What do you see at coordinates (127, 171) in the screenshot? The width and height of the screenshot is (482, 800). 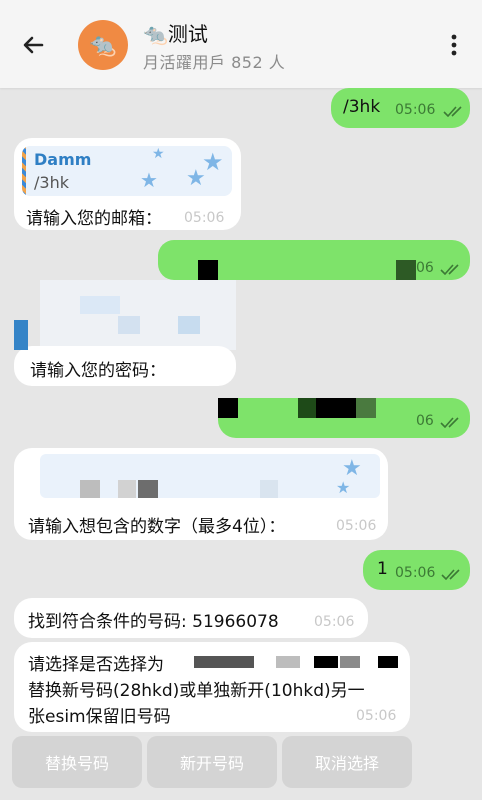 I see `reply-preview: Damm /3hk ★ ★ ★ ★` at bounding box center [127, 171].